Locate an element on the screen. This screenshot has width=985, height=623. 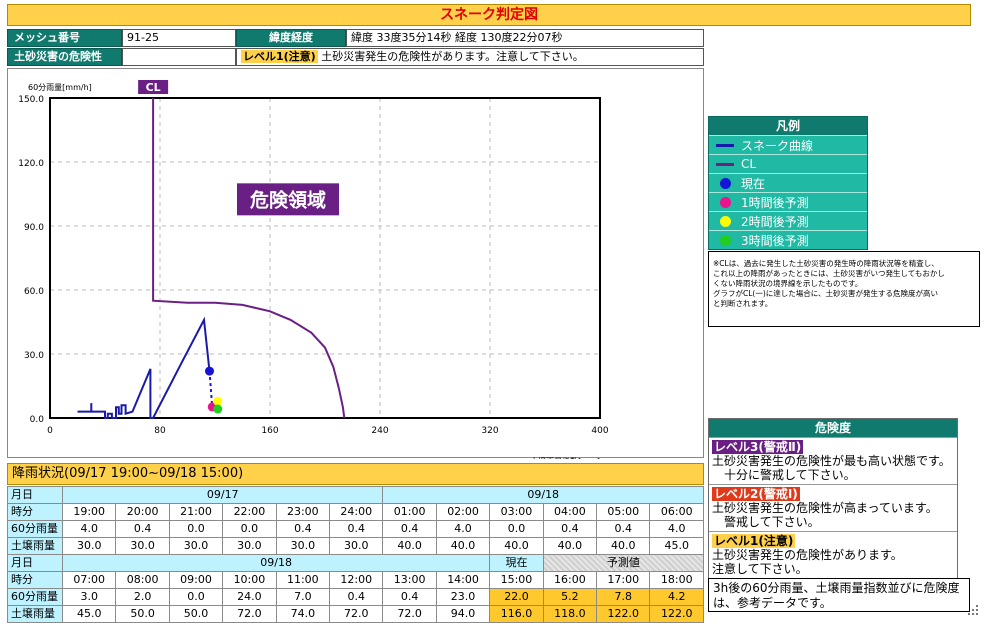
times-cell: 14:00 is located at coordinates (463, 580).